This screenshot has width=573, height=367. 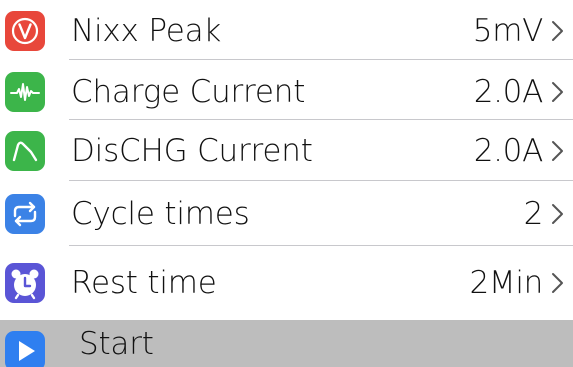 What do you see at coordinates (25, 30) in the screenshot?
I see `v-circle-icon` at bounding box center [25, 30].